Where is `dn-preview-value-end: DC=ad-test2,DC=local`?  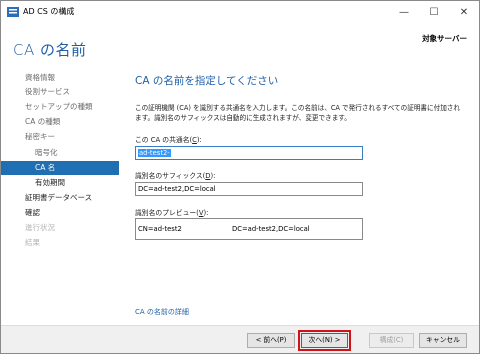 dn-preview-value-end: DC=ad-test2,DC=local is located at coordinates (271, 229).